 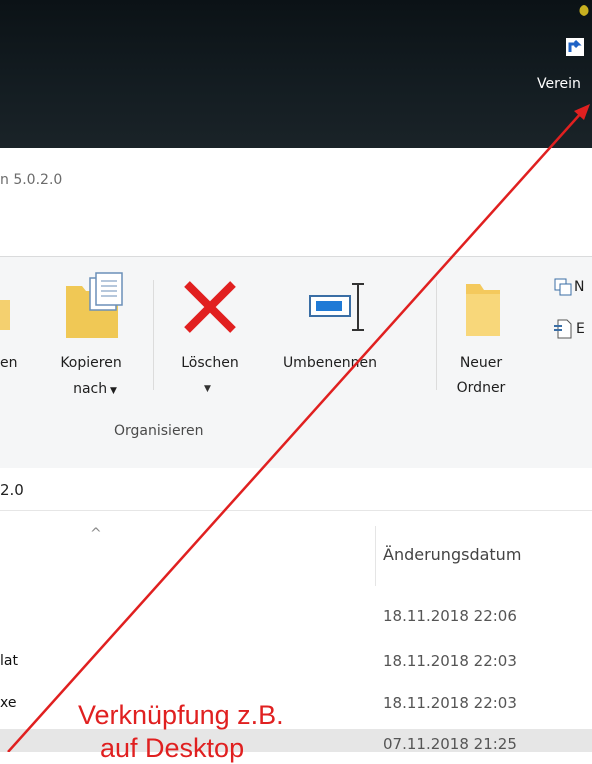 I want to click on rename-label: Umbenennen, so click(x=330, y=363).